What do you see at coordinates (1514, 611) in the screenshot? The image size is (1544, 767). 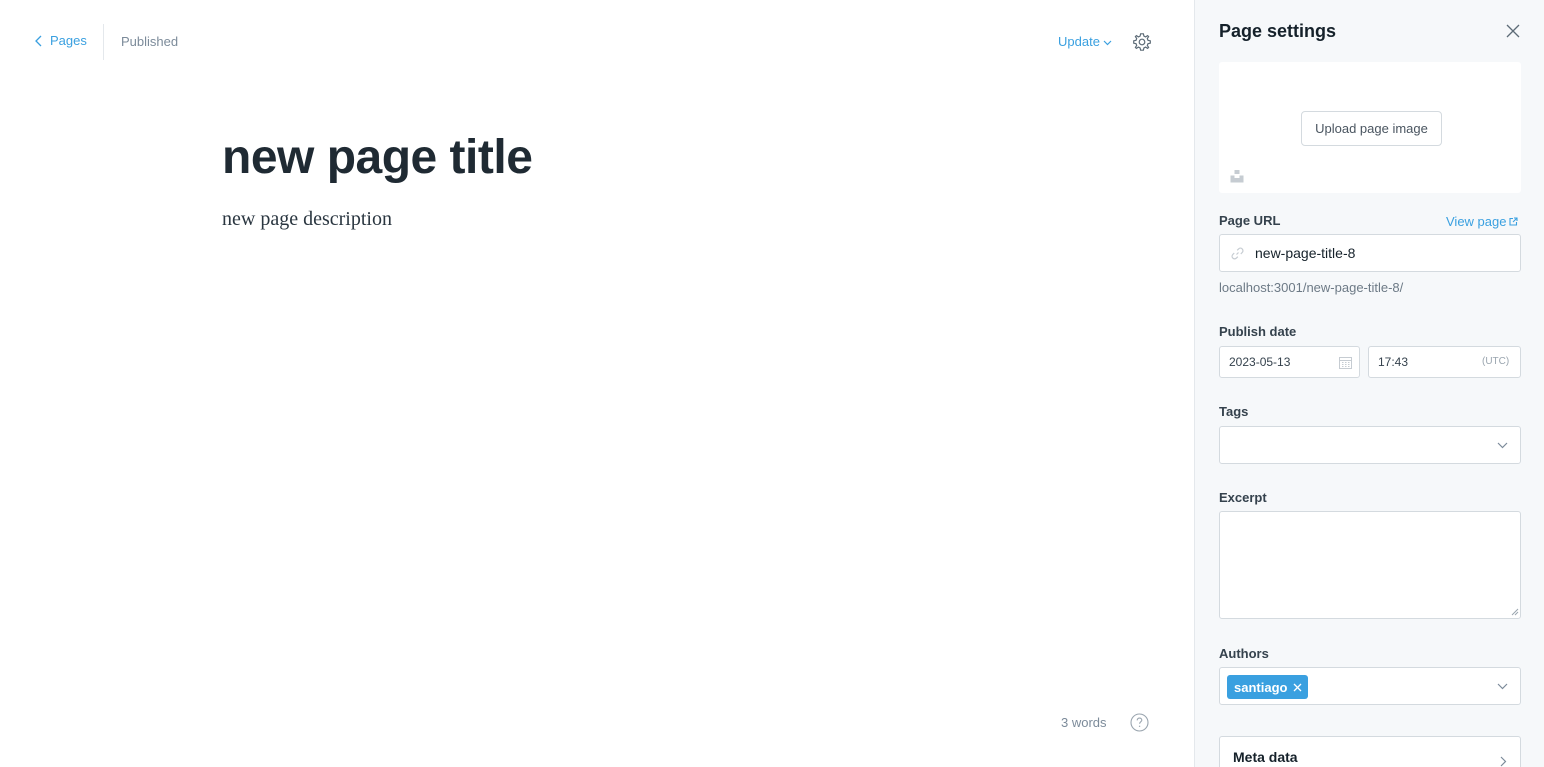 I see `resize-grip-icon` at bounding box center [1514, 611].